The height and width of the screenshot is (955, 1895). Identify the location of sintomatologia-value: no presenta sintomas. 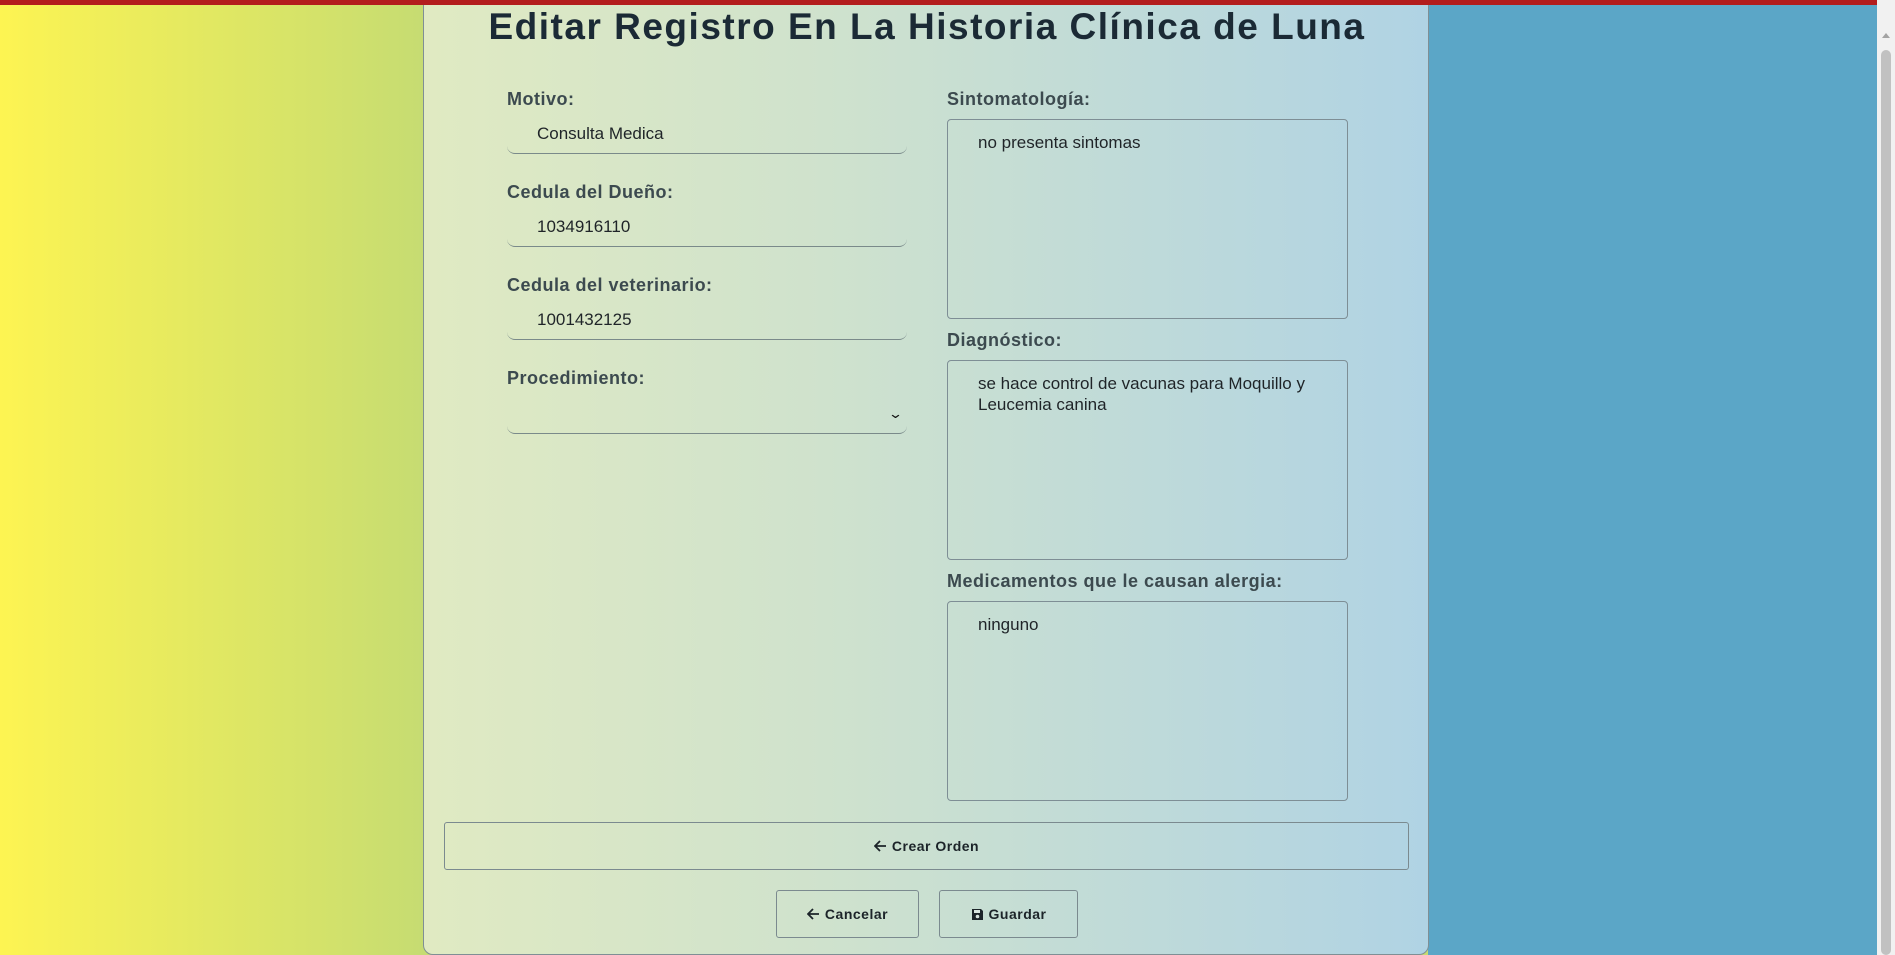
(1059, 142).